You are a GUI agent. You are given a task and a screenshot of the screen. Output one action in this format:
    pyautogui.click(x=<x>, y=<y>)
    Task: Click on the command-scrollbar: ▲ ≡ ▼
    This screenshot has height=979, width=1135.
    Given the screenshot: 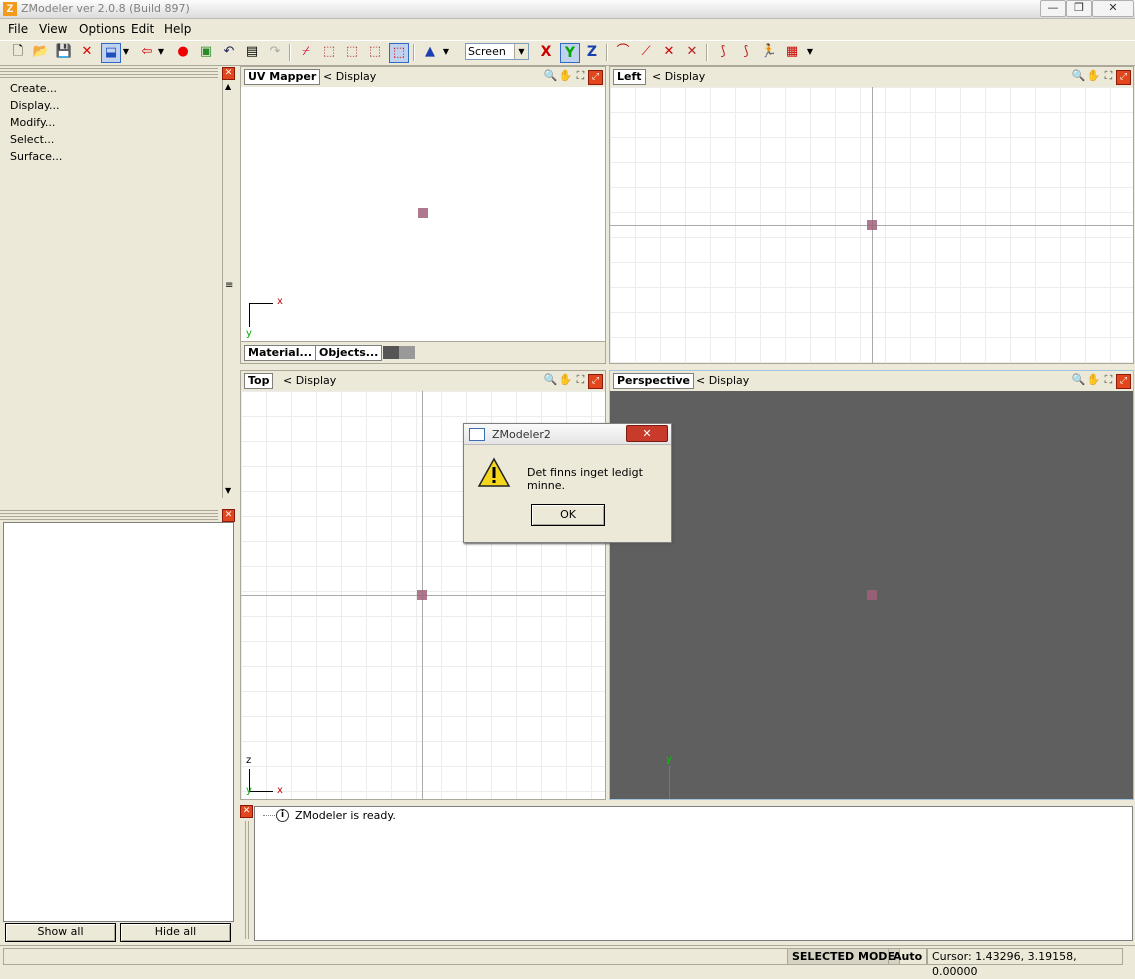 What is the action you would take?
    pyautogui.click(x=228, y=289)
    